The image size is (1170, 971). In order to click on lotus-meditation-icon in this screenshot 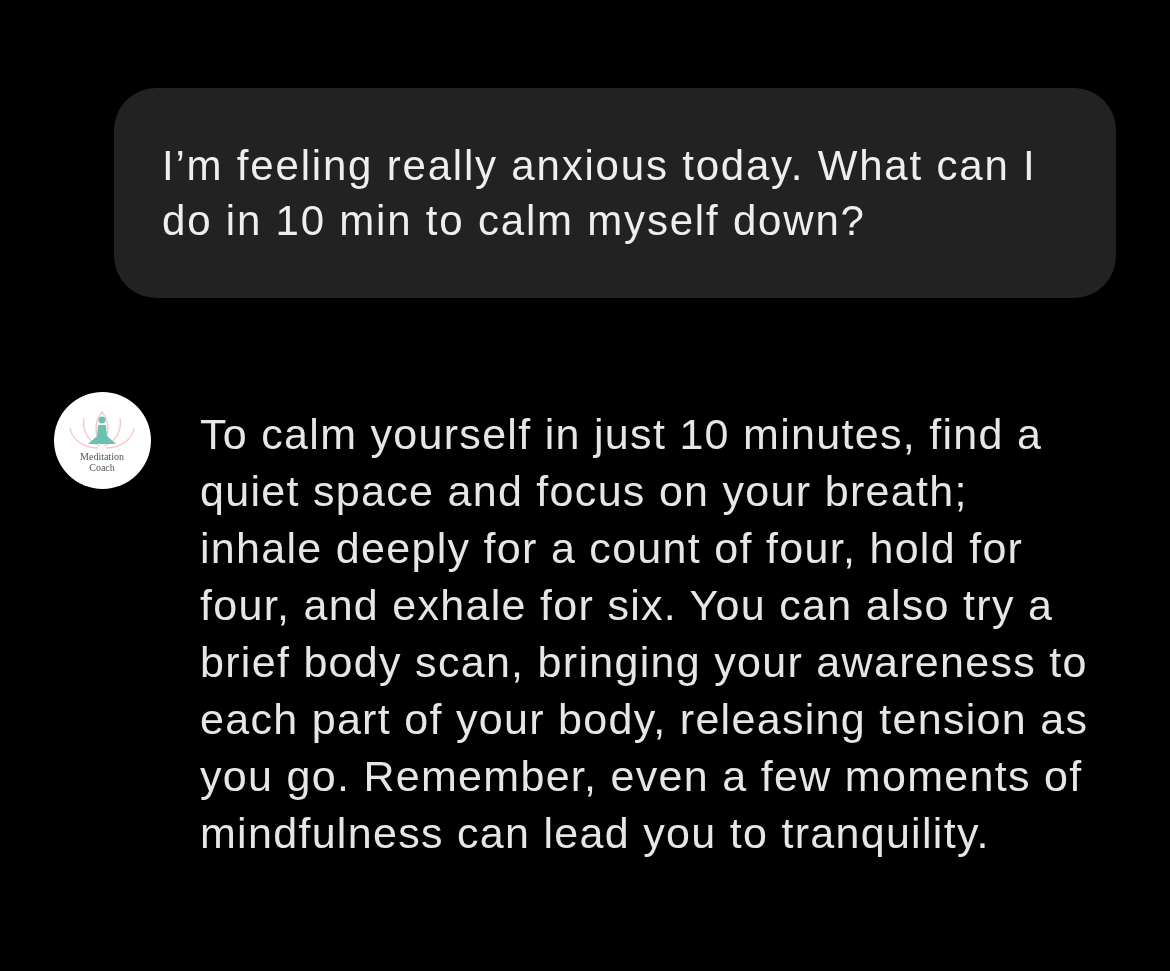, I will do `click(102, 430)`.